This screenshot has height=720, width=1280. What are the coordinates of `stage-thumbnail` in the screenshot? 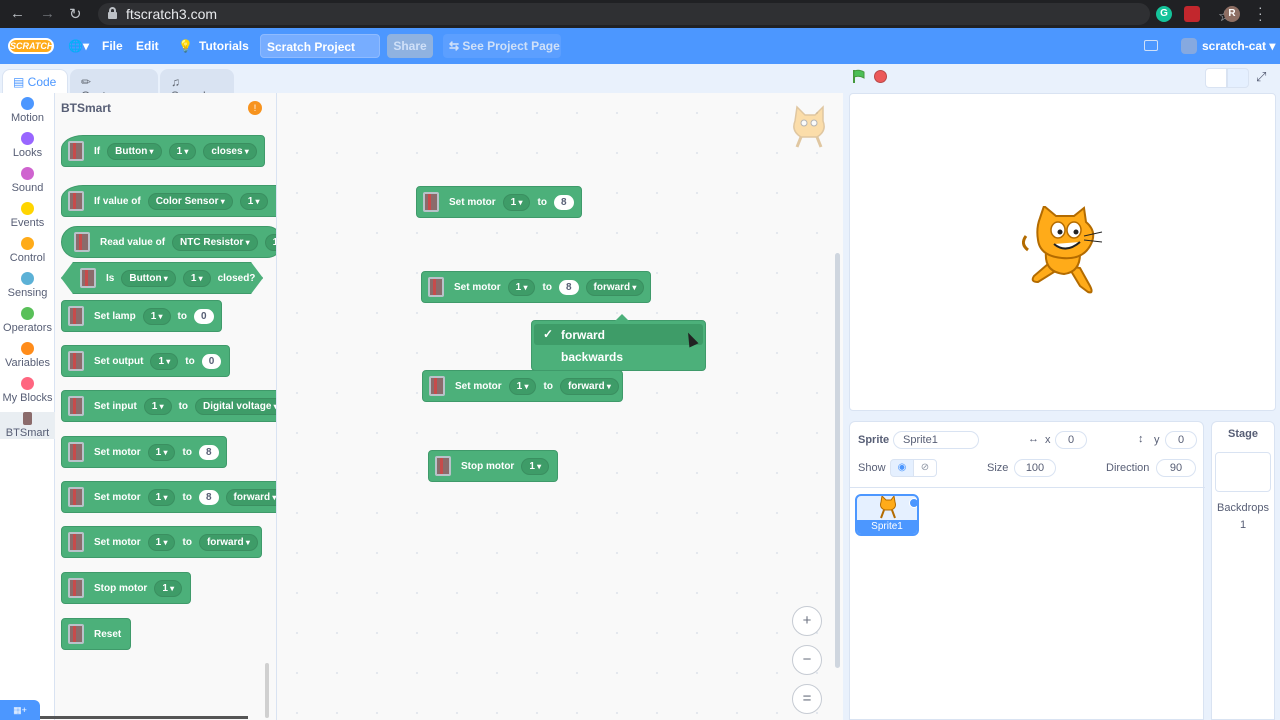 It's located at (1243, 472).